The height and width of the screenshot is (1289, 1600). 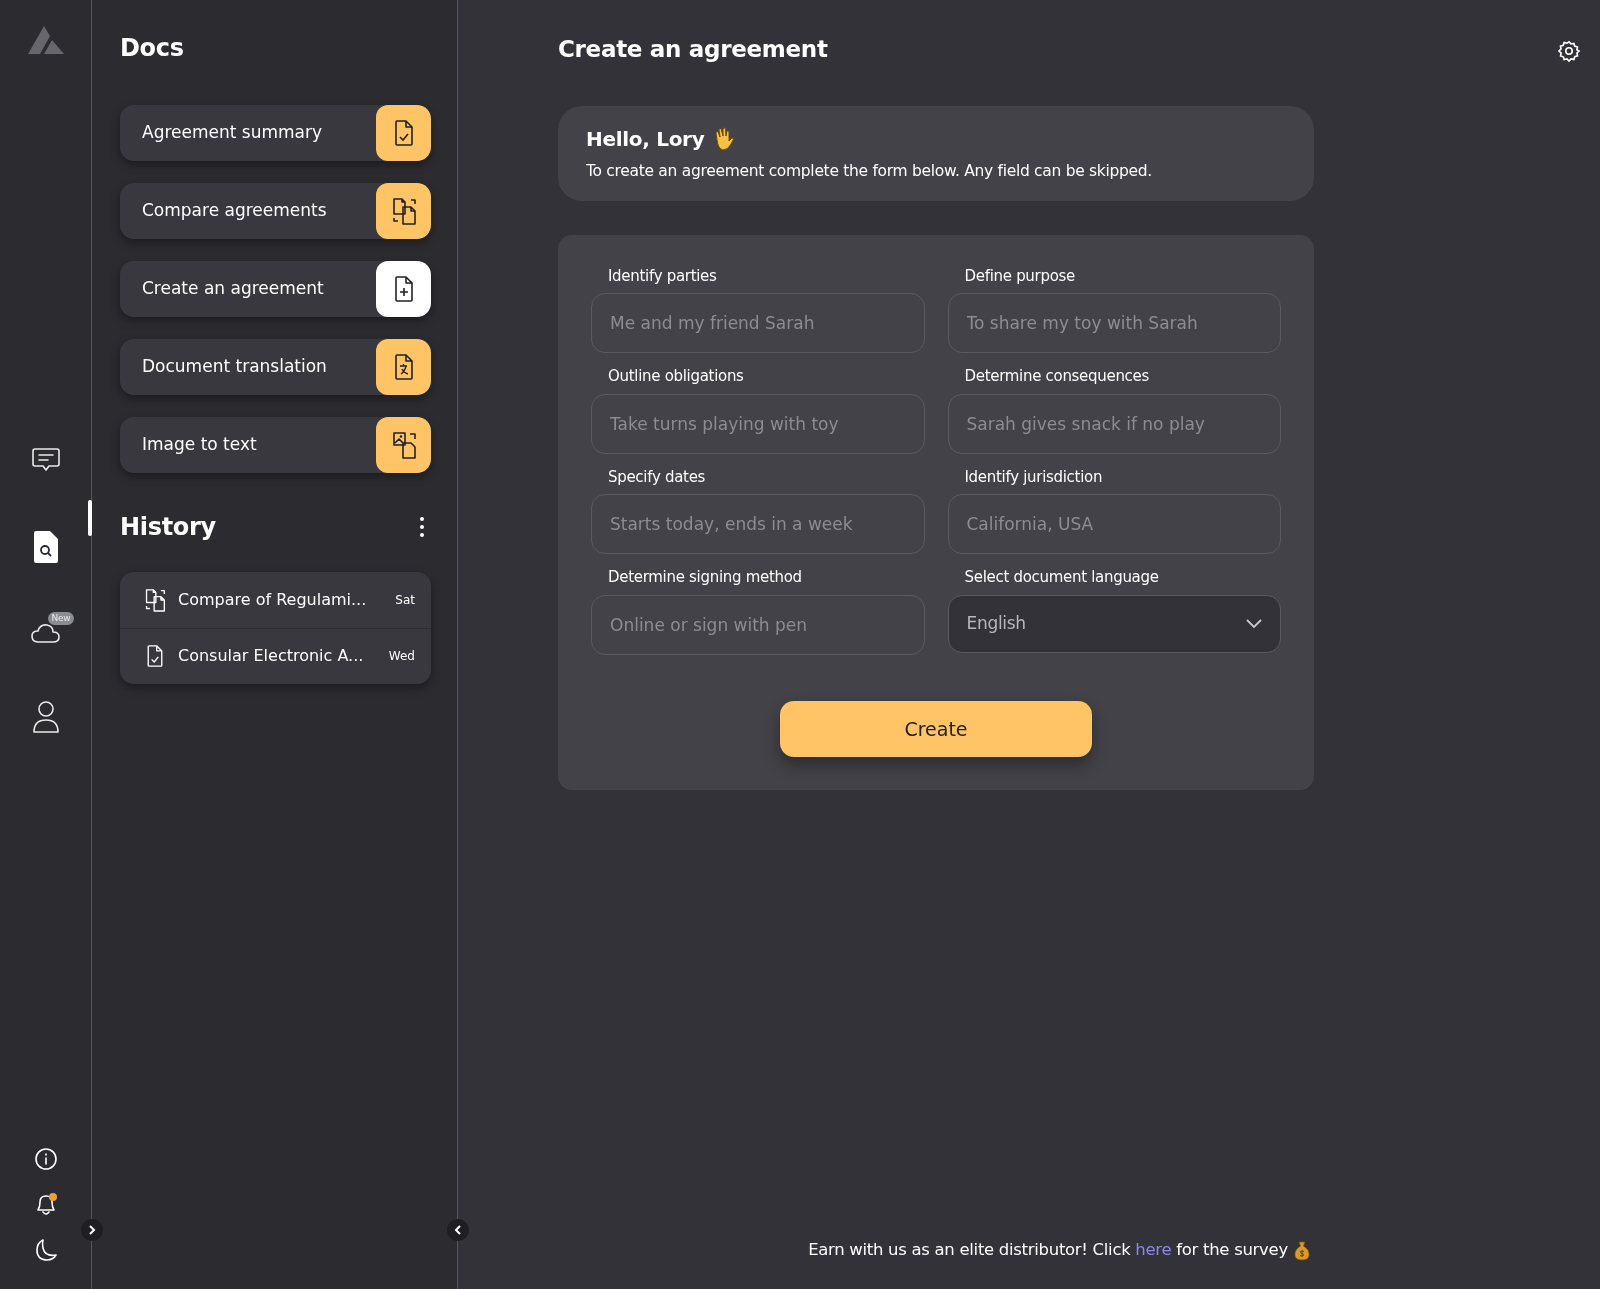 What do you see at coordinates (168, 527) in the screenshot?
I see `history-title: History` at bounding box center [168, 527].